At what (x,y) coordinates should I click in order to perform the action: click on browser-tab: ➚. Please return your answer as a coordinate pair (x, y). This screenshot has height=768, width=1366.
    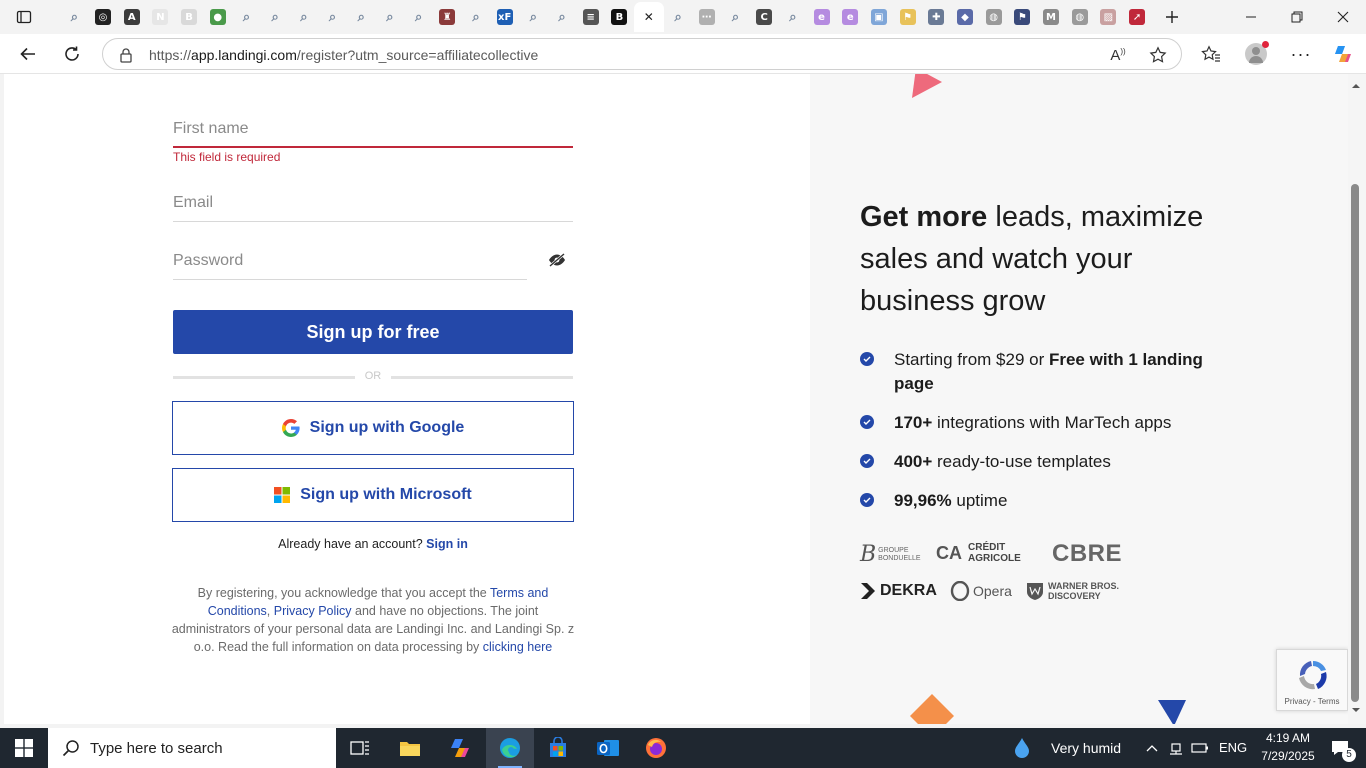
    Looking at the image, I should click on (1137, 17).